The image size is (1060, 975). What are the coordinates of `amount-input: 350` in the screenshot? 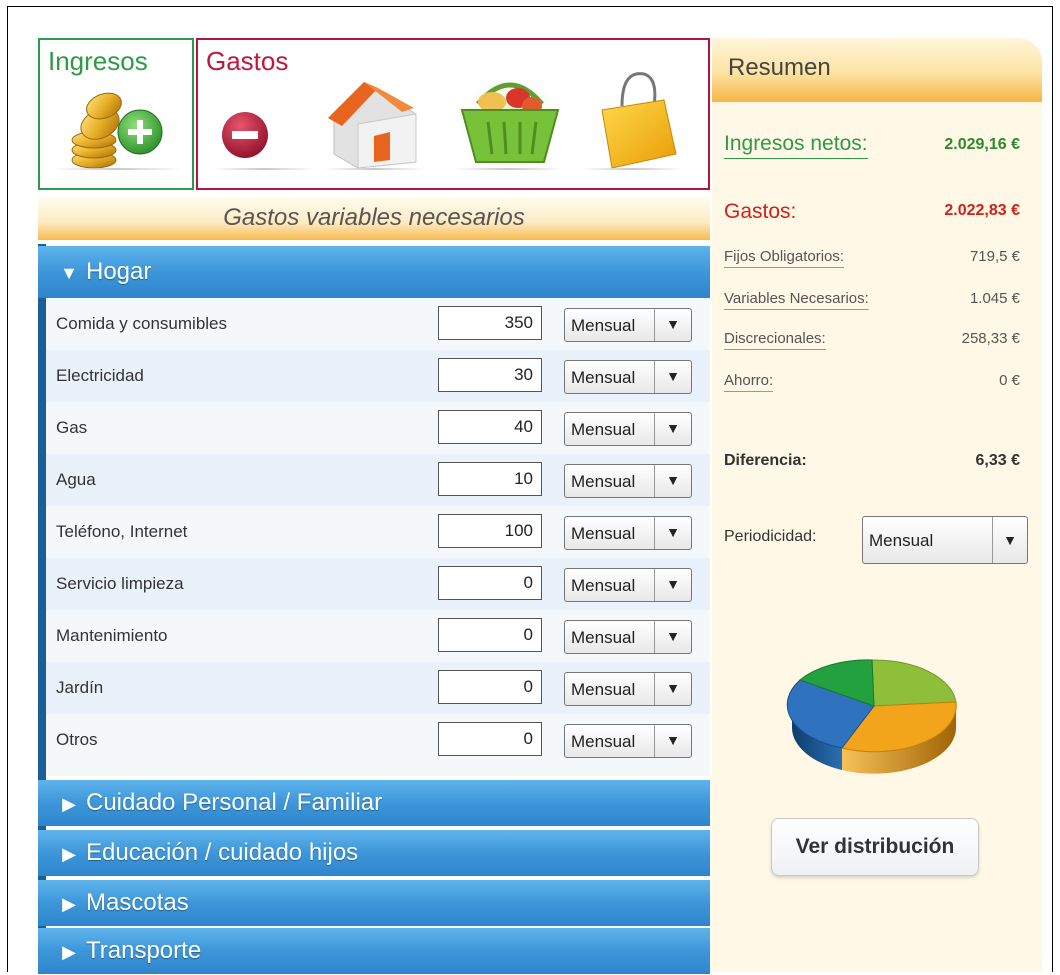 It's located at (490, 323).